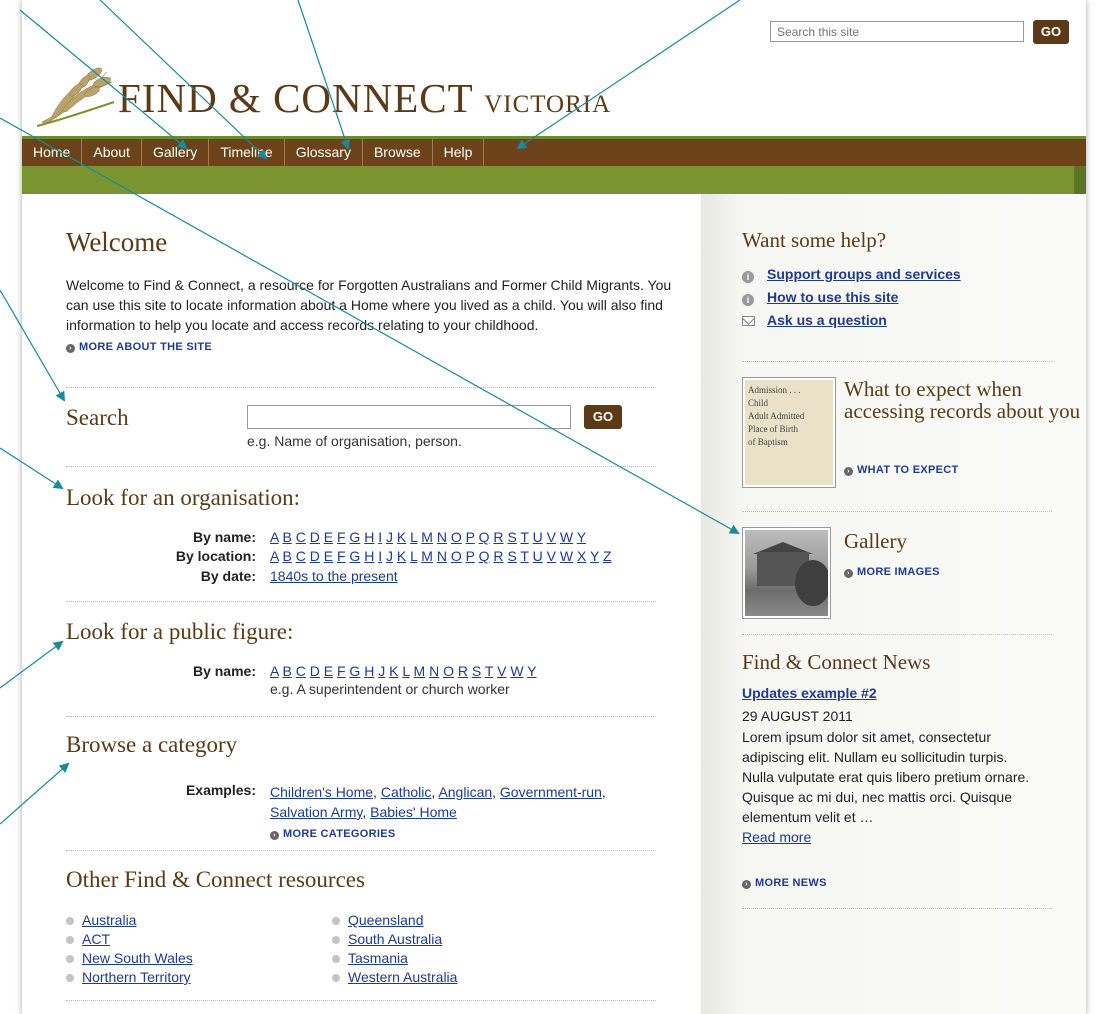 The height and width of the screenshot is (1014, 1098). Describe the element at coordinates (607, 556) in the screenshot. I see `letter-link: Z` at that location.